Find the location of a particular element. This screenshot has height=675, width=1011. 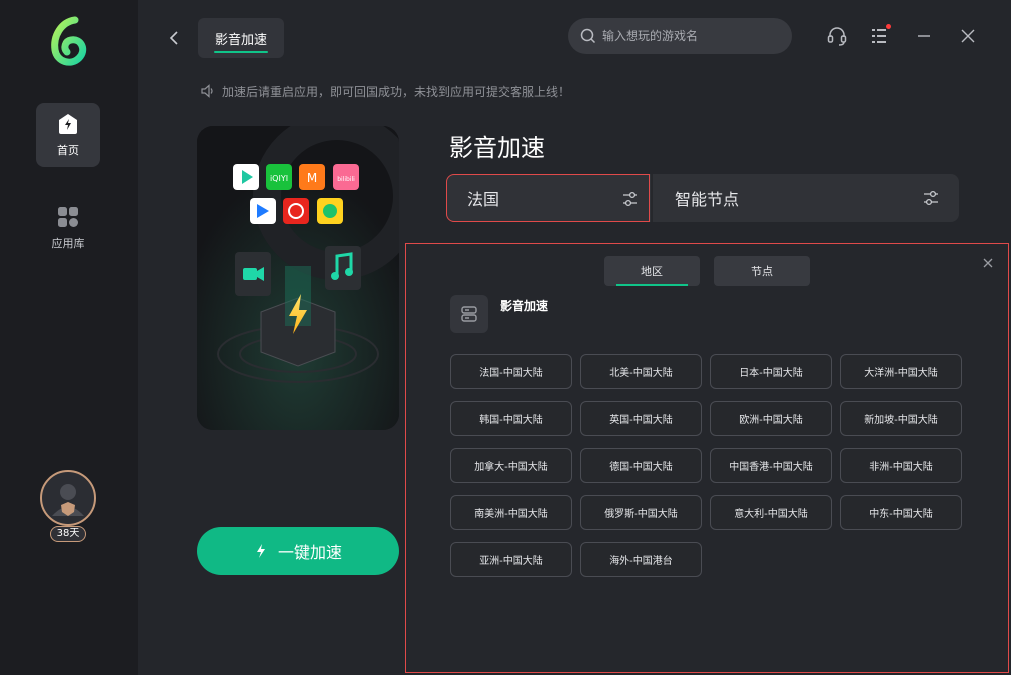

region-option: 英国-中国大陆 is located at coordinates (641, 418).